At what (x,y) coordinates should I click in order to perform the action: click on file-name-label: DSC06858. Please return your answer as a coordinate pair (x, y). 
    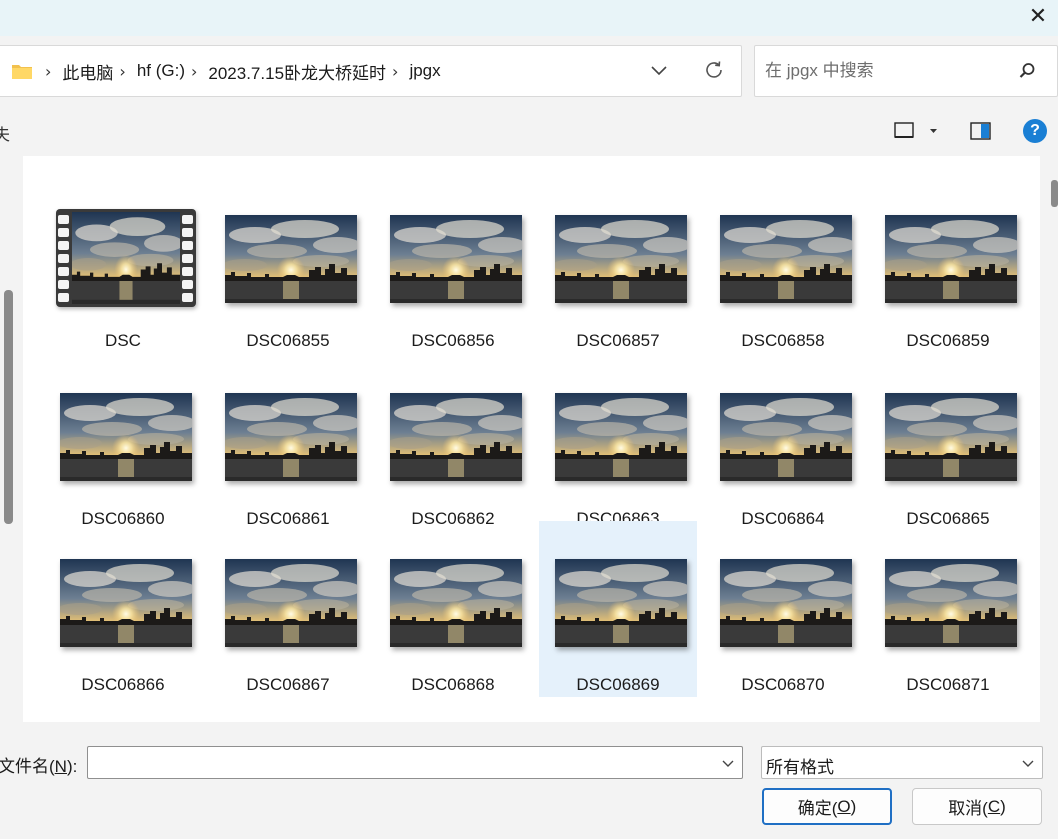
    Looking at the image, I should click on (783, 340).